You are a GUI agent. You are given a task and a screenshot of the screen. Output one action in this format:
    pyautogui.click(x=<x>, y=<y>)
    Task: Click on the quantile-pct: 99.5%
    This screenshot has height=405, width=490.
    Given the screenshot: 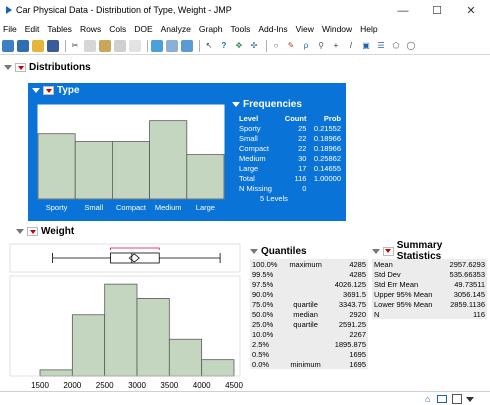 What is the action you would take?
    pyautogui.click(x=263, y=274)
    